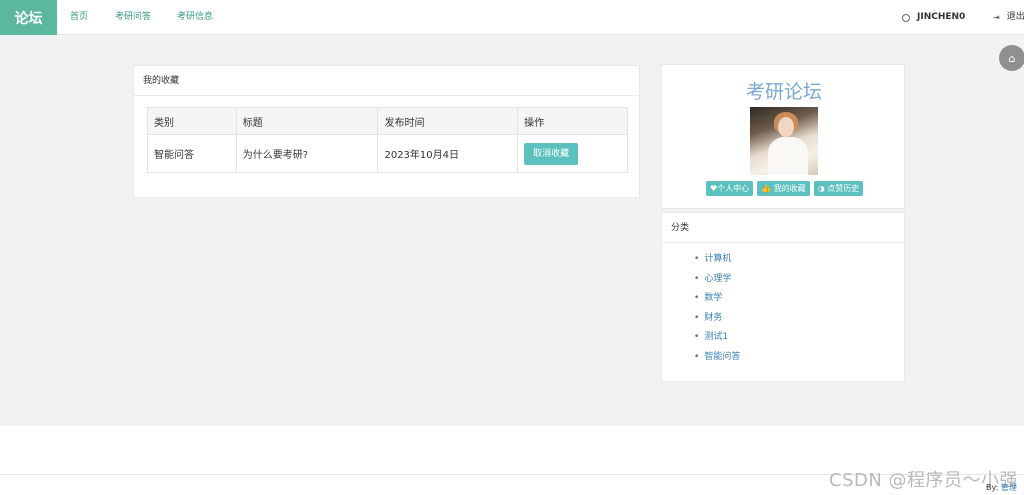 This screenshot has height=495, width=1024. What do you see at coordinates (386, 81) in the screenshot?
I see `favorites-title: 我的收藏` at bounding box center [386, 81].